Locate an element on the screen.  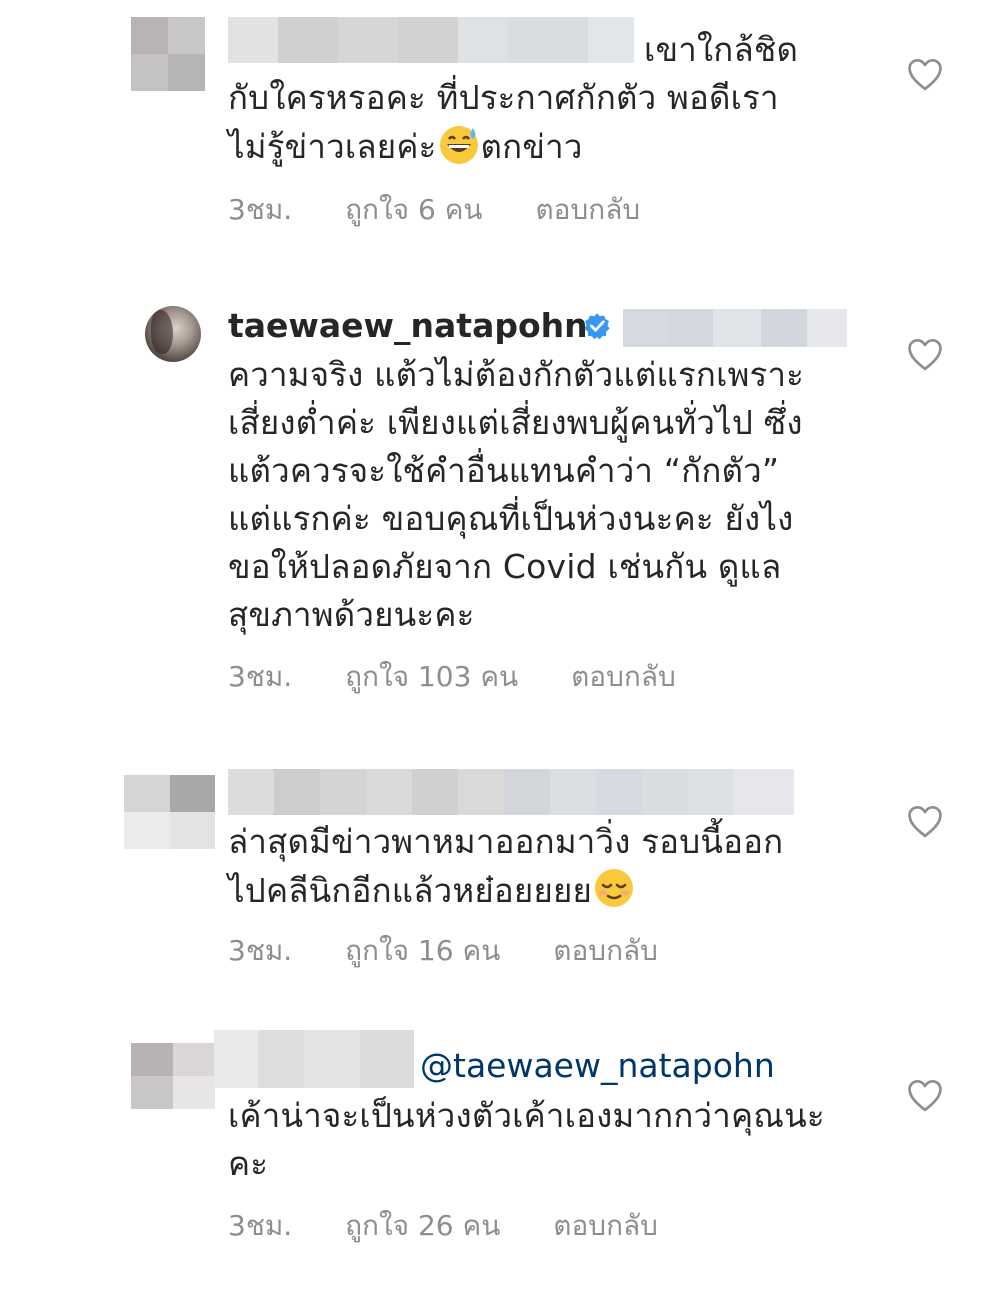
comment-text-line: ไม่รู้ข่าวเลยค่ะ is located at coordinates (332, 146).